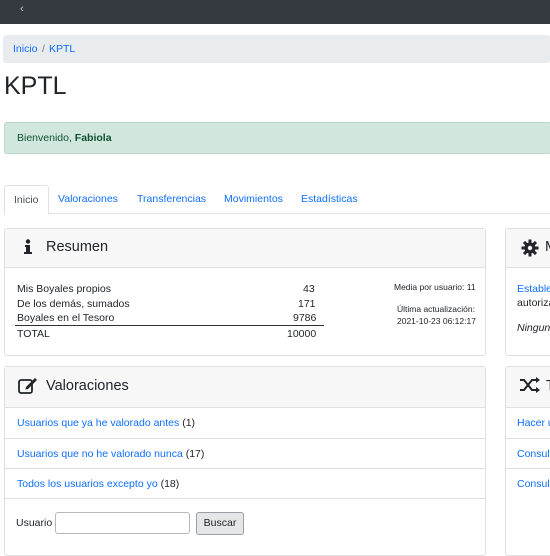 The height and width of the screenshot is (556, 550). What do you see at coordinates (276, 49) in the screenshot?
I see `breadcrumb: Inicio / KPTL` at bounding box center [276, 49].